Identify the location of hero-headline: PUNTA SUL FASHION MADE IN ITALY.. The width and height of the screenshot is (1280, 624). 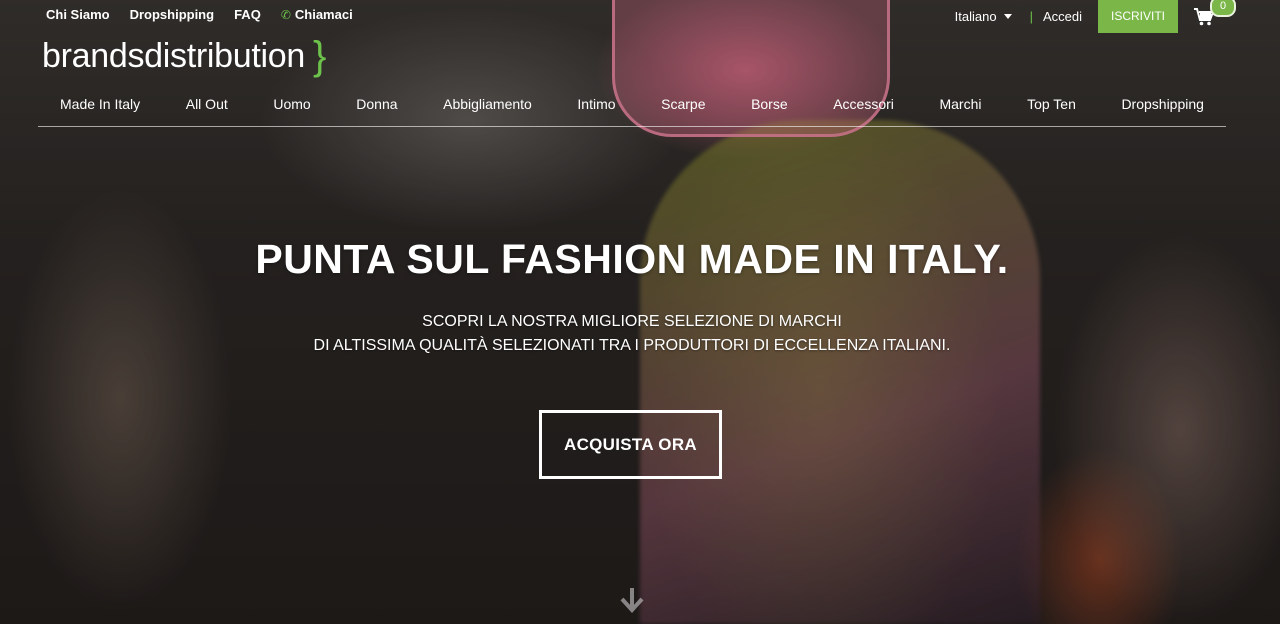
(632, 259).